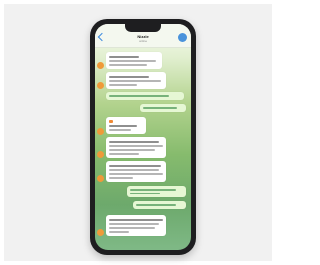 This screenshot has width=320, height=265. I want to click on phone-notch, so click(143, 28).